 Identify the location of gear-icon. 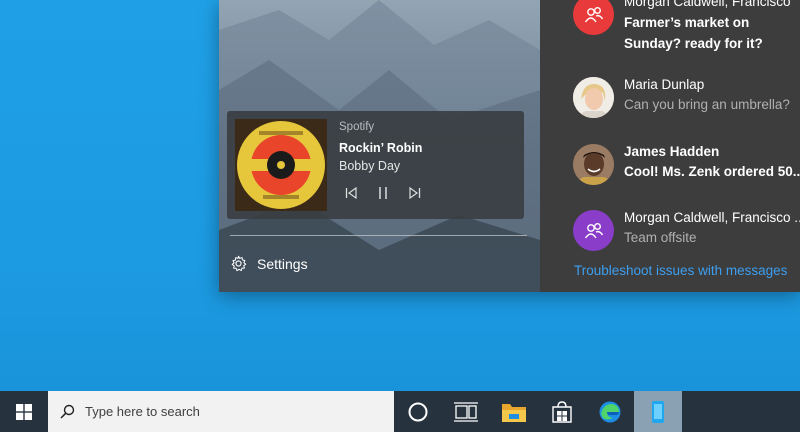
(239, 263).